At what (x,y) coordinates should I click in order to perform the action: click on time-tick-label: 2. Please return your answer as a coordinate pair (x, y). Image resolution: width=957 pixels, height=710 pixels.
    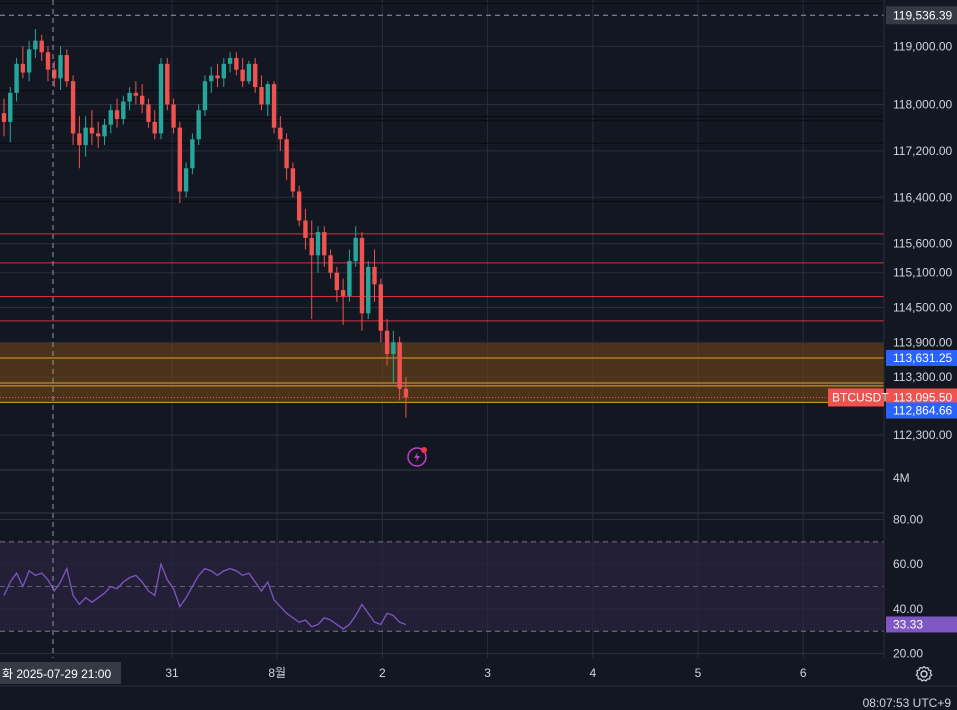
    Looking at the image, I should click on (382, 673).